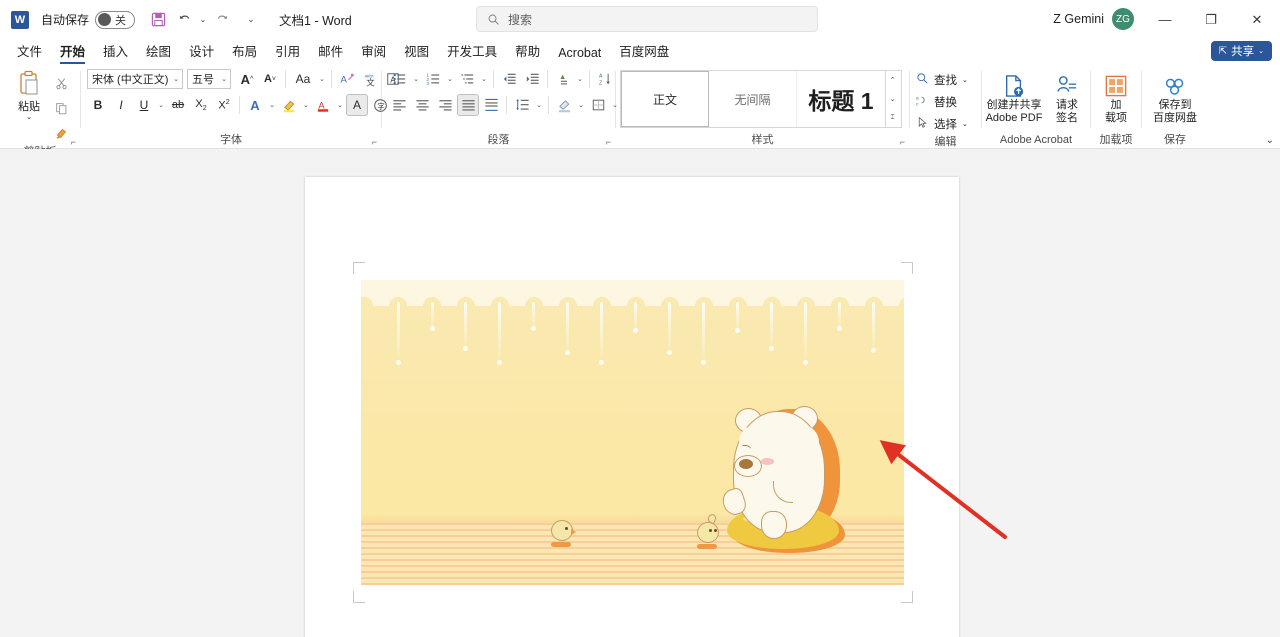  I want to click on font-color-button: A, so click(323, 105).